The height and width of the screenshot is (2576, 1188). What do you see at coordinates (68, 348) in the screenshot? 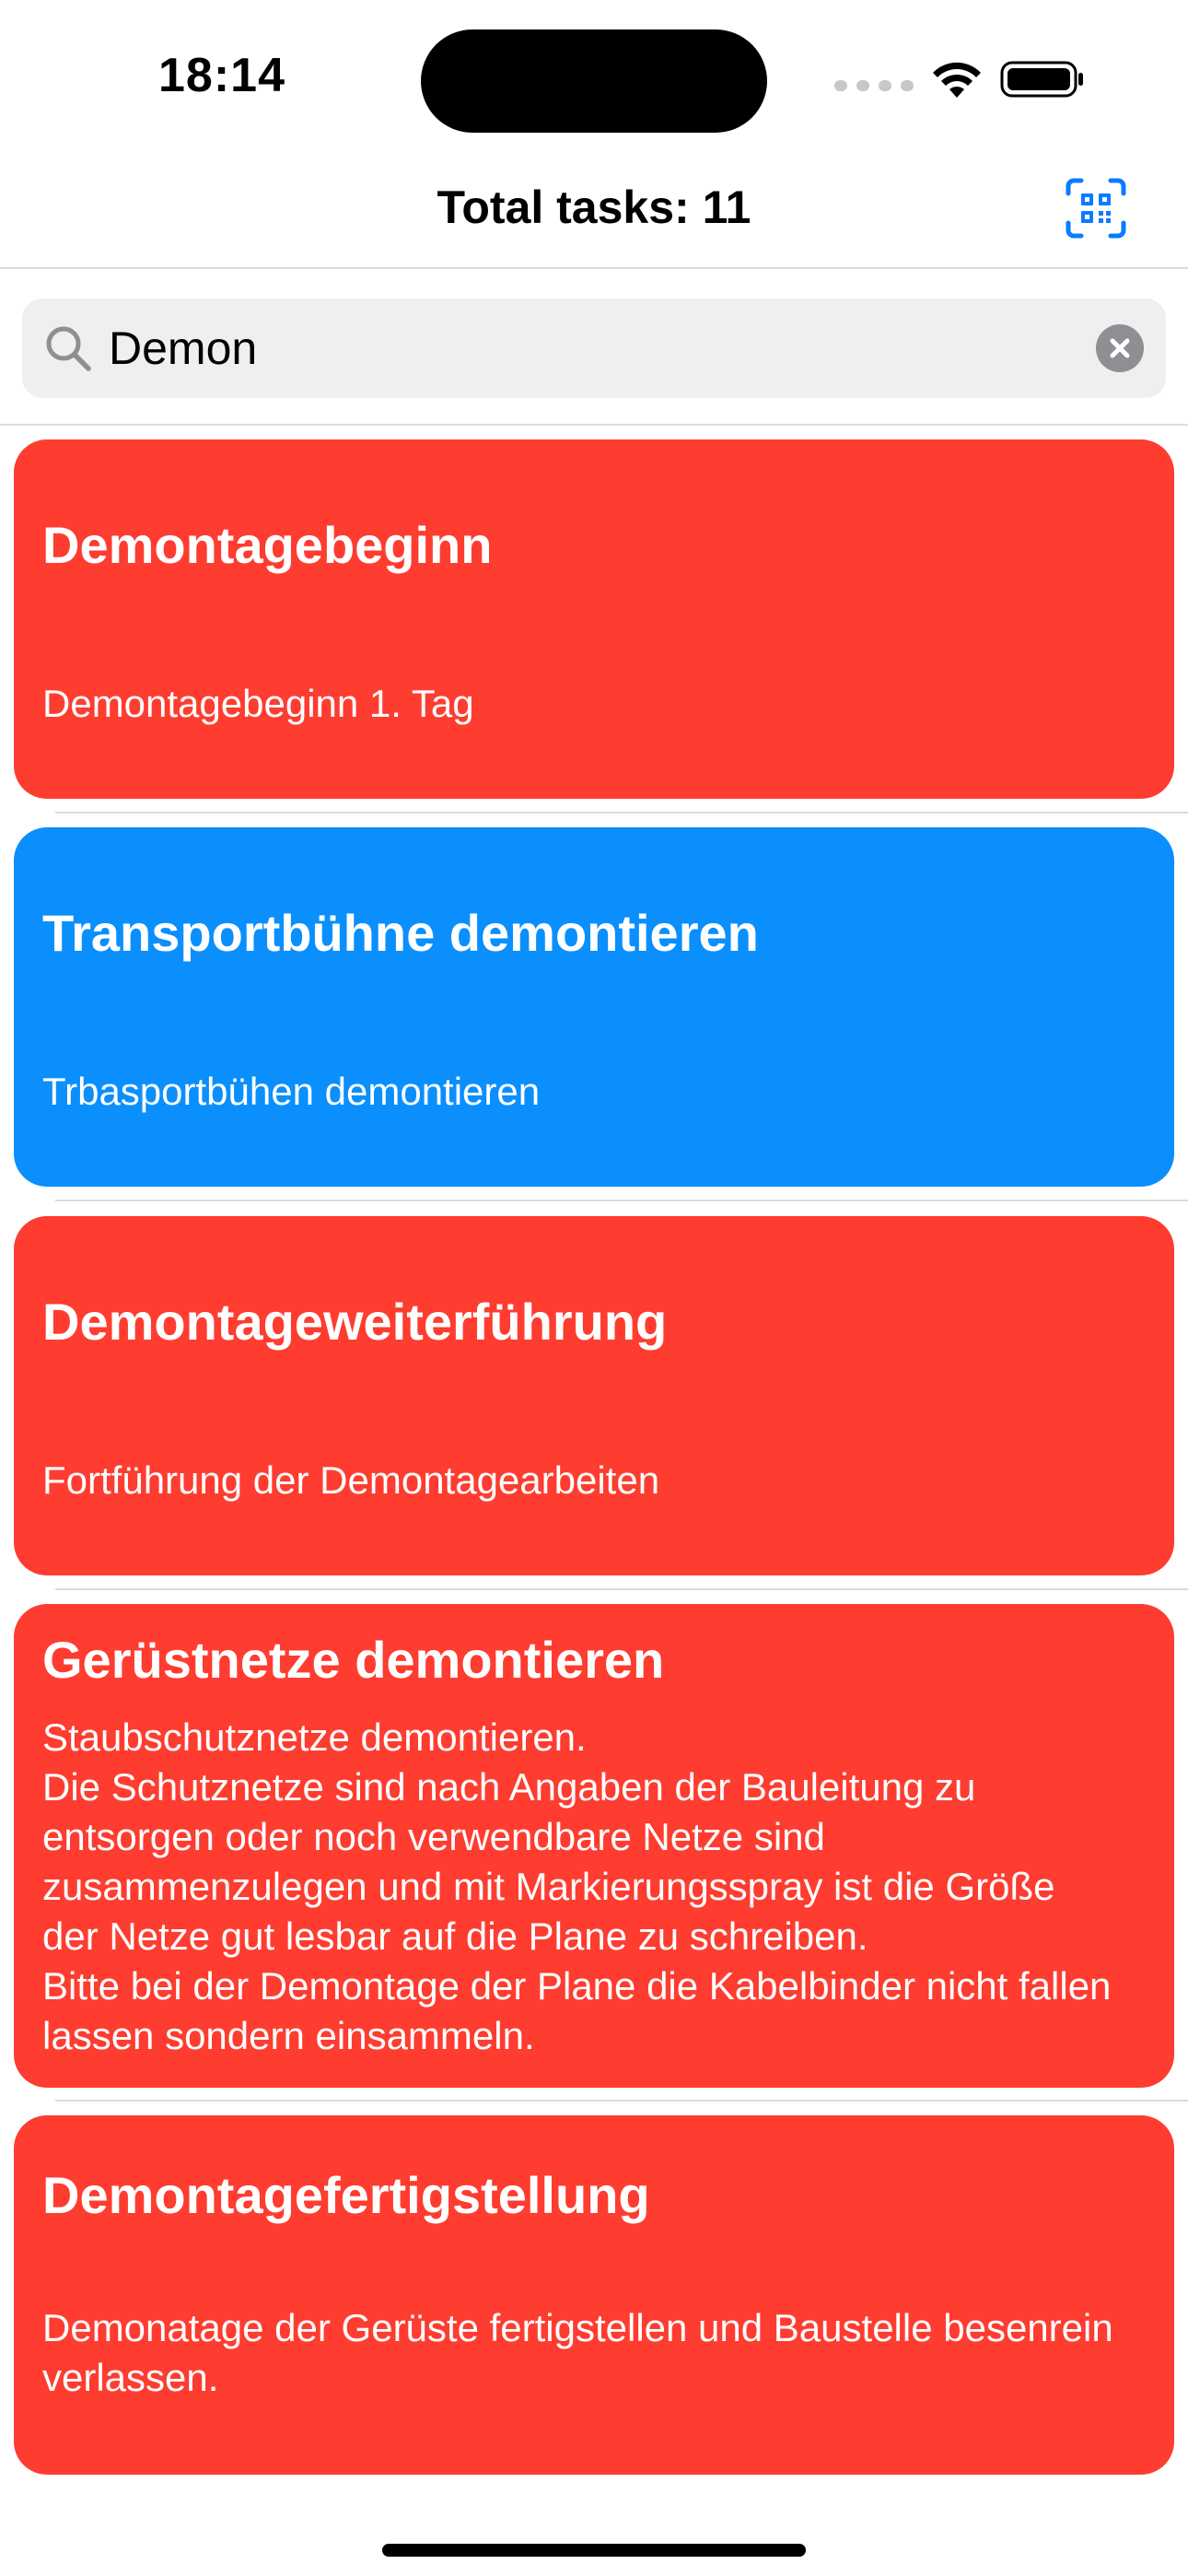
I see `search-icon` at bounding box center [68, 348].